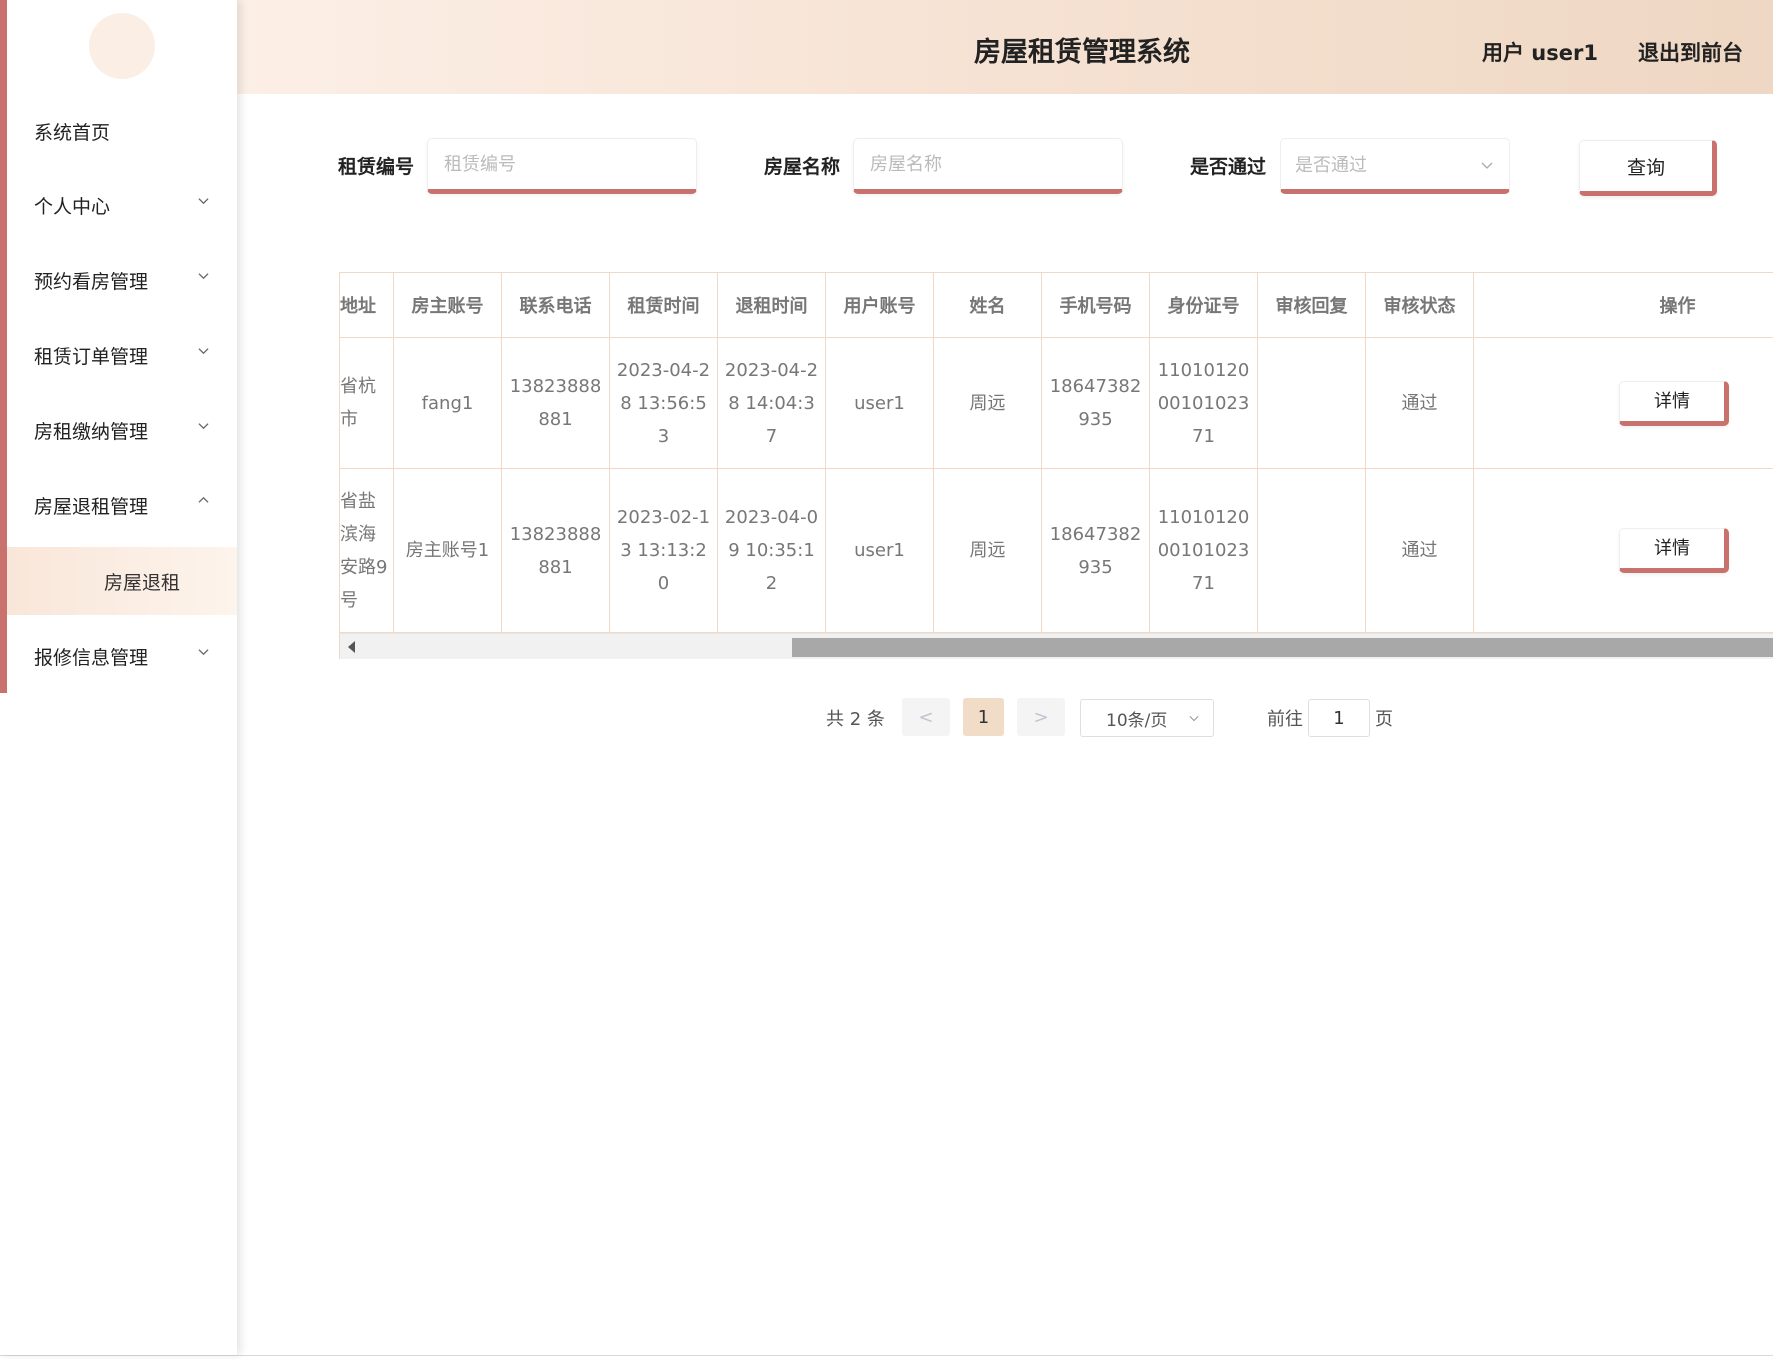 This screenshot has height=1359, width=1773. I want to click on sidebar-item-rental-orders: 租赁订单管理, so click(118, 355).